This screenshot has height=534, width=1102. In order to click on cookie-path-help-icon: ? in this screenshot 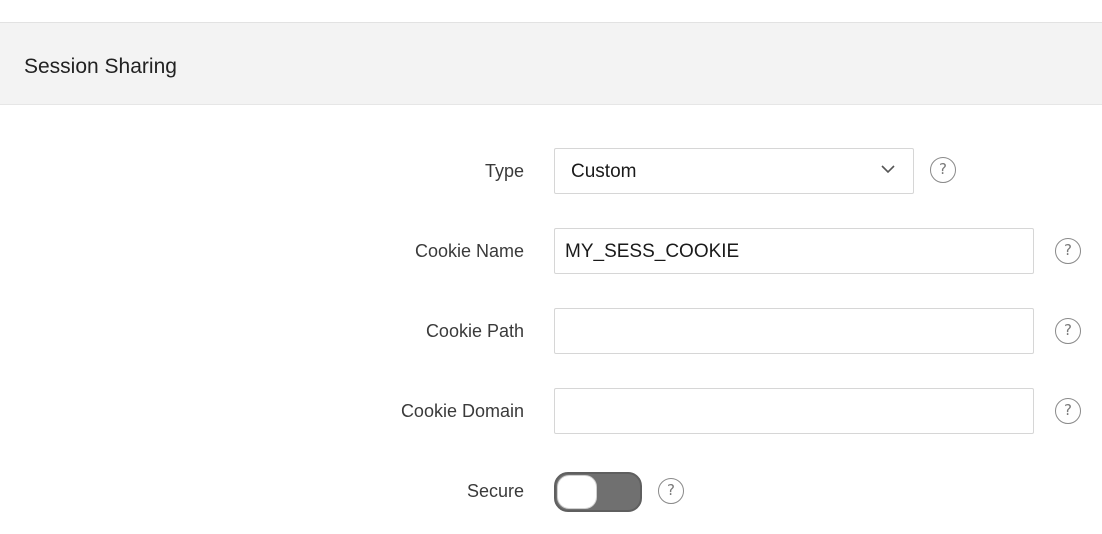, I will do `click(1068, 331)`.